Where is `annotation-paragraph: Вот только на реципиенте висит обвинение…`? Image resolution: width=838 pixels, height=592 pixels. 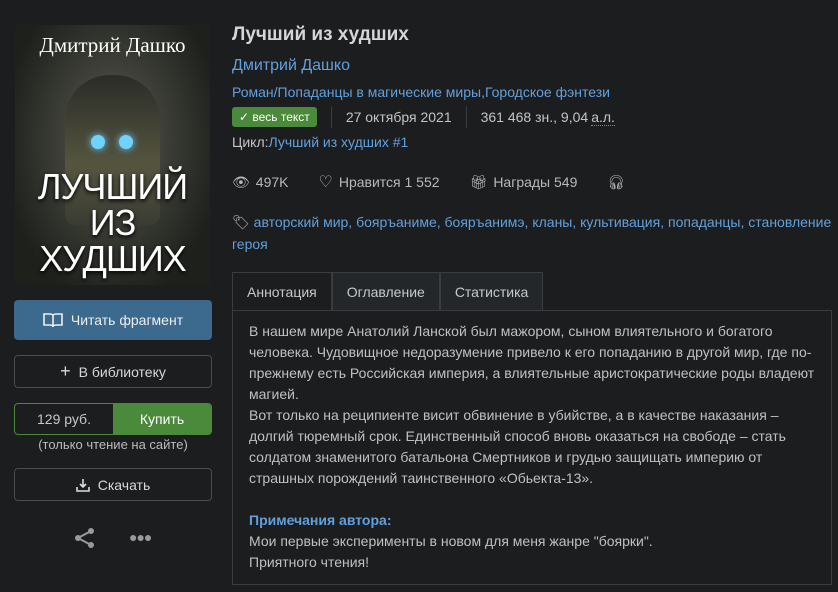
annotation-paragraph: Вот только на реципиенте висит обвинение… is located at coordinates (517, 446).